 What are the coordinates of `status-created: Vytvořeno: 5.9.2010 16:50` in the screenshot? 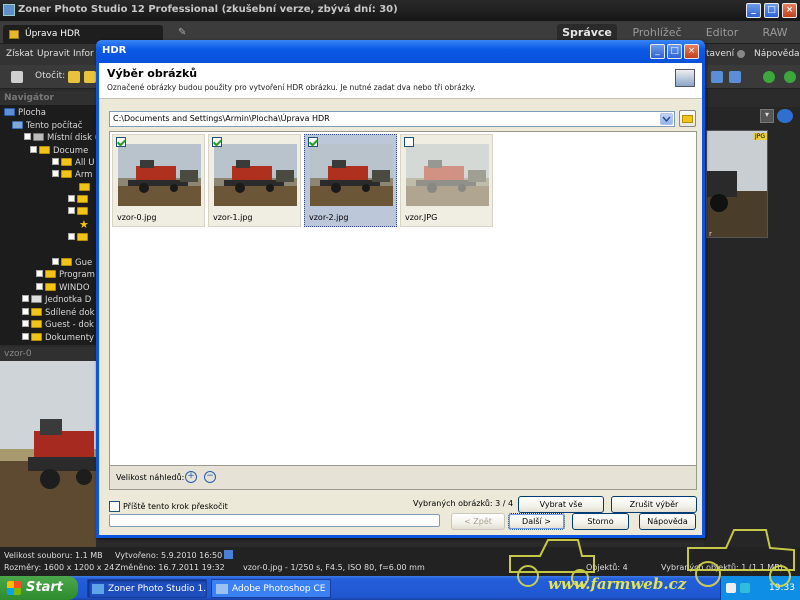 It's located at (169, 555).